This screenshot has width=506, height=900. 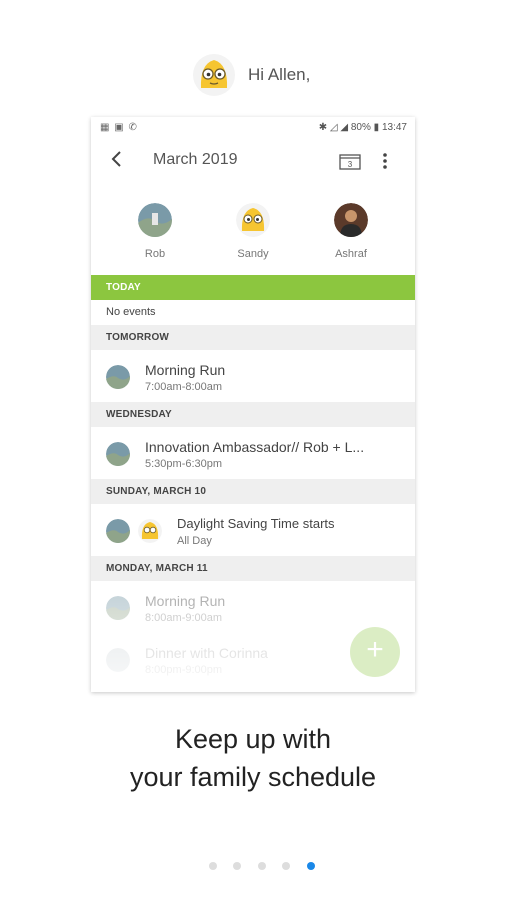 I want to click on event-time: 8:00pm-9:00pm, so click(x=184, y=670).